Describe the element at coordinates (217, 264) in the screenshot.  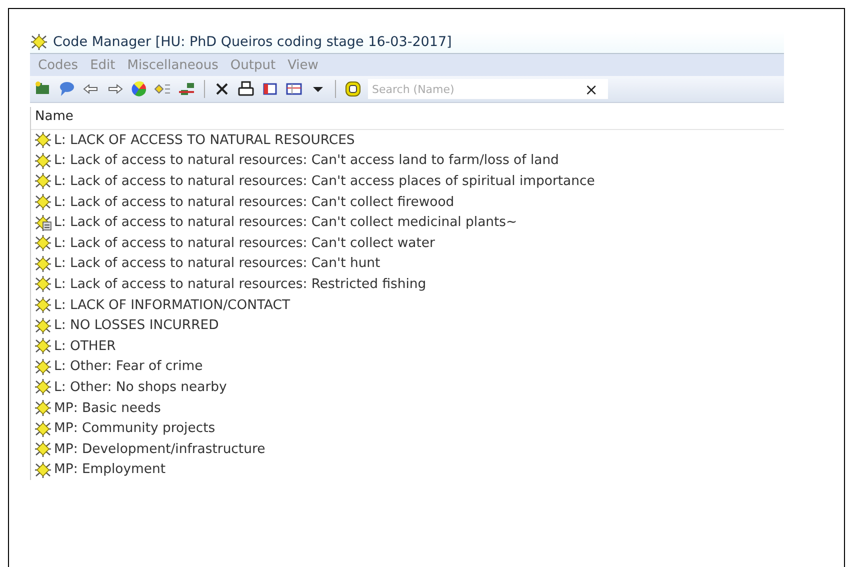
I see `code-name: L: Lack of access to natural resources: Can't hunt` at that location.